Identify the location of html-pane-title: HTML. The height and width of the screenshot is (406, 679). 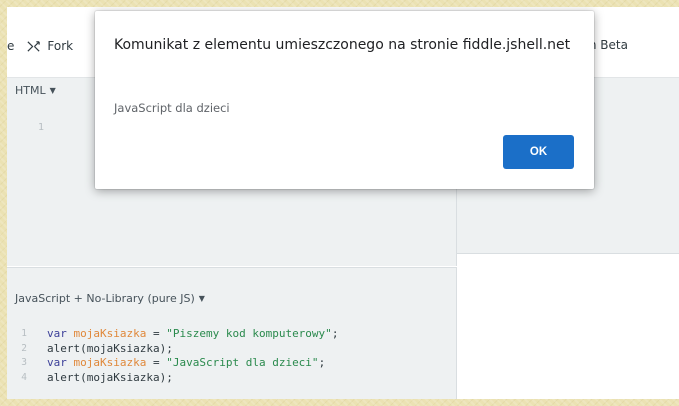
(30, 90).